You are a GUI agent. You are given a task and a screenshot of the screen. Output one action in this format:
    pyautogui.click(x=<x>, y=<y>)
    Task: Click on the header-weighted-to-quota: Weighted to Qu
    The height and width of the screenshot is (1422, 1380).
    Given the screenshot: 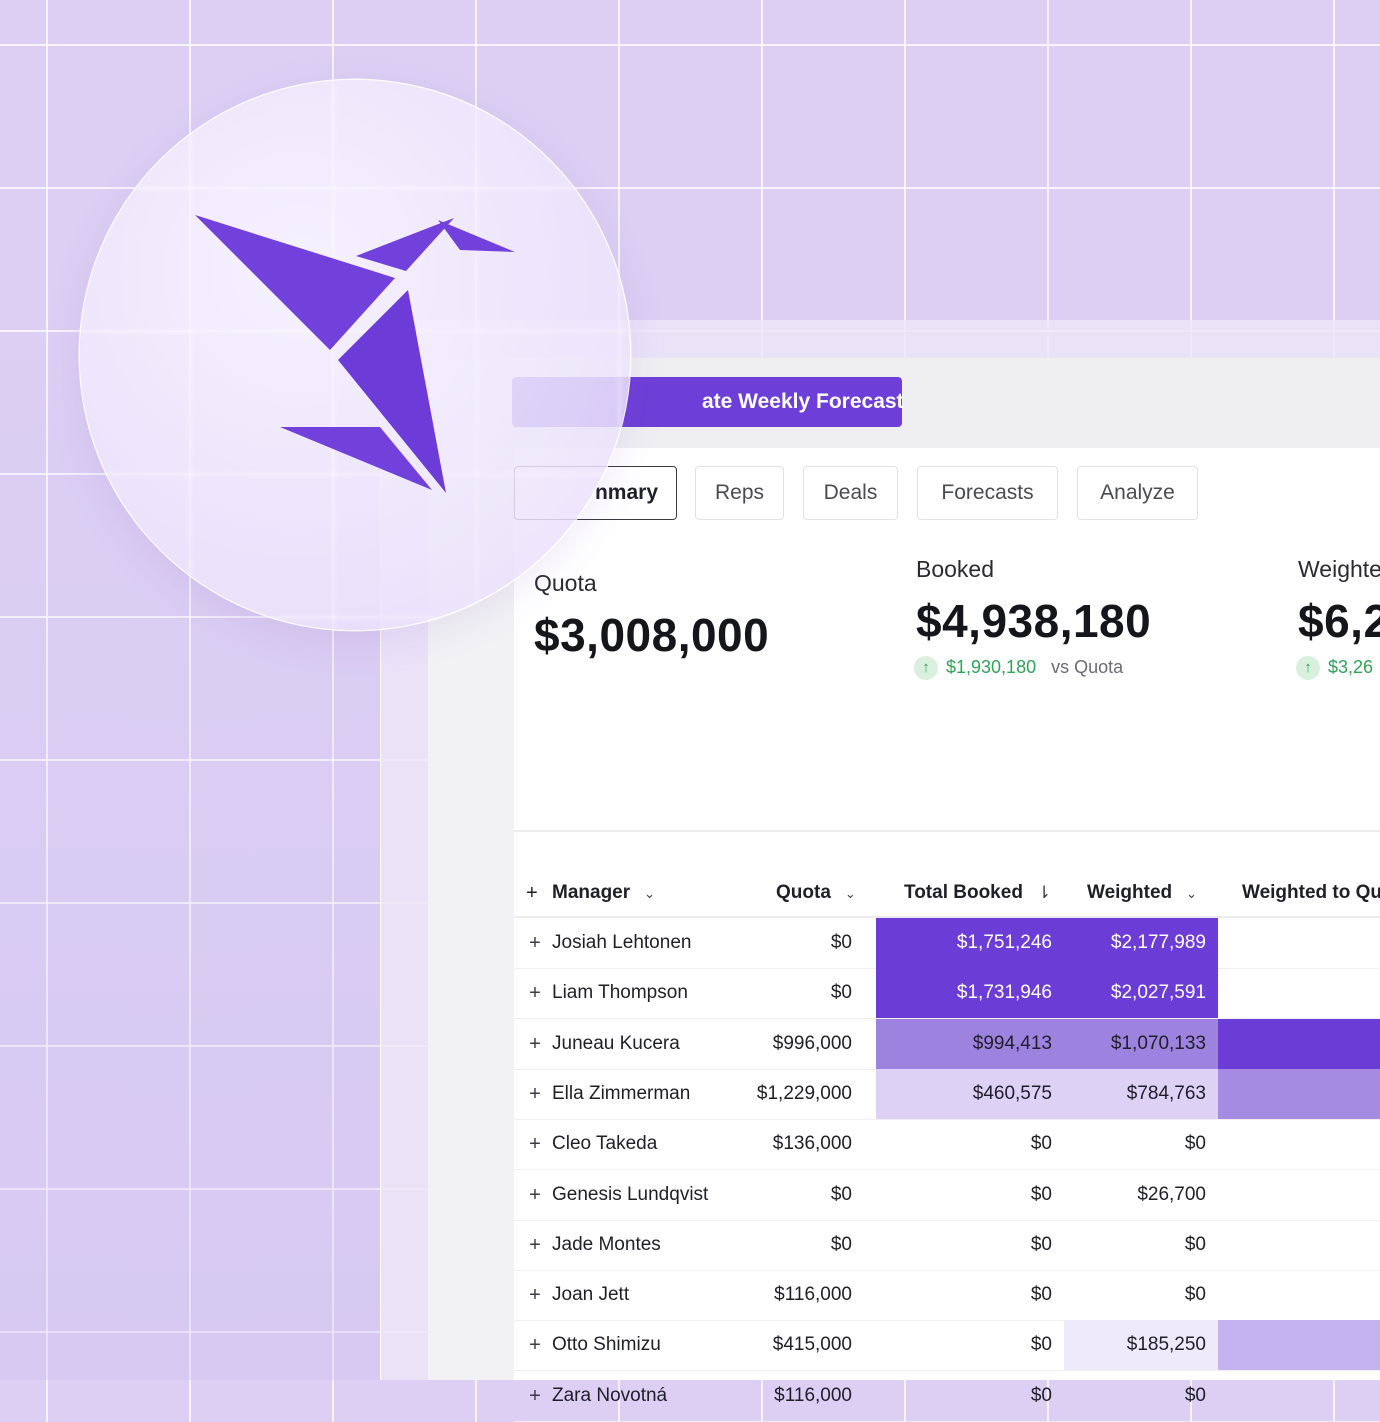 What is the action you would take?
    pyautogui.click(x=1311, y=893)
    